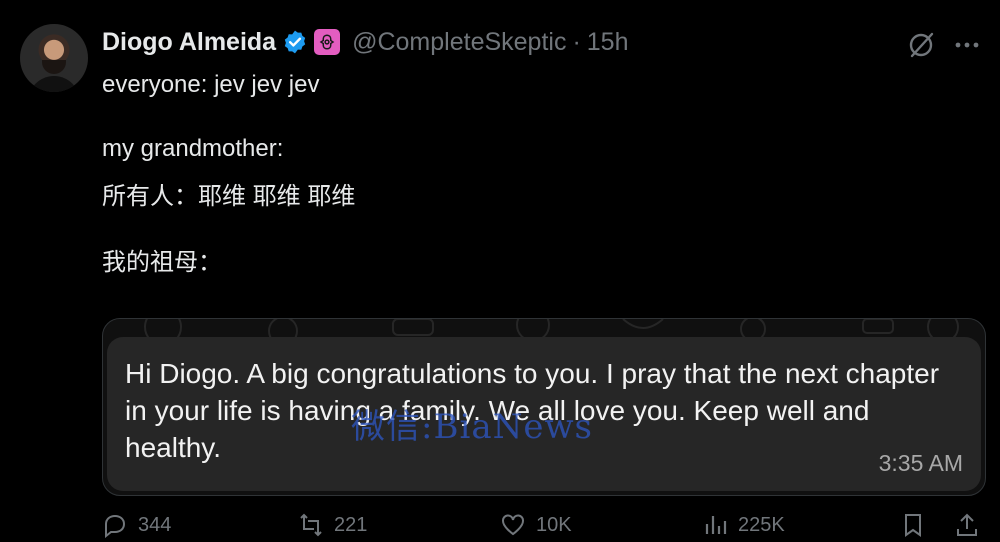 The height and width of the screenshot is (542, 1000). I want to click on share-button, so click(967, 525).